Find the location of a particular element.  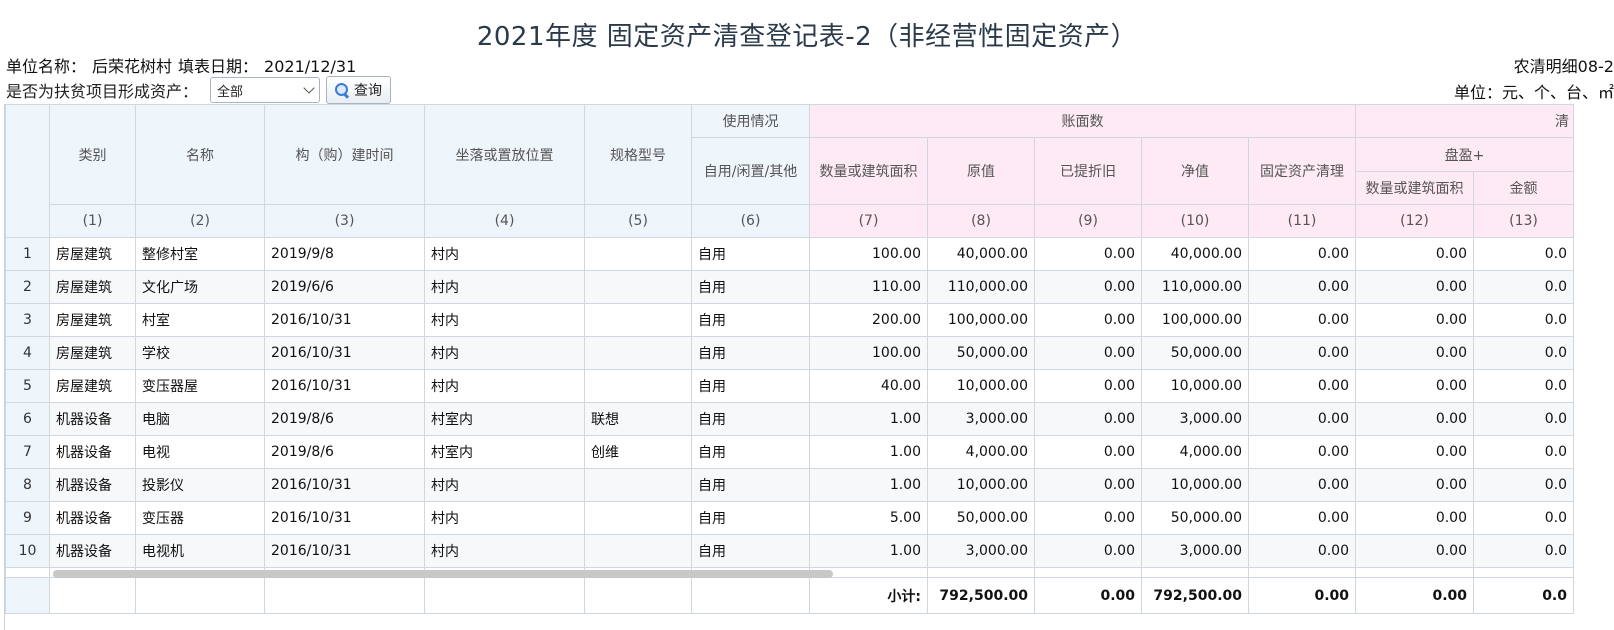

poverty-filter-select: 全部 is located at coordinates (265, 90).